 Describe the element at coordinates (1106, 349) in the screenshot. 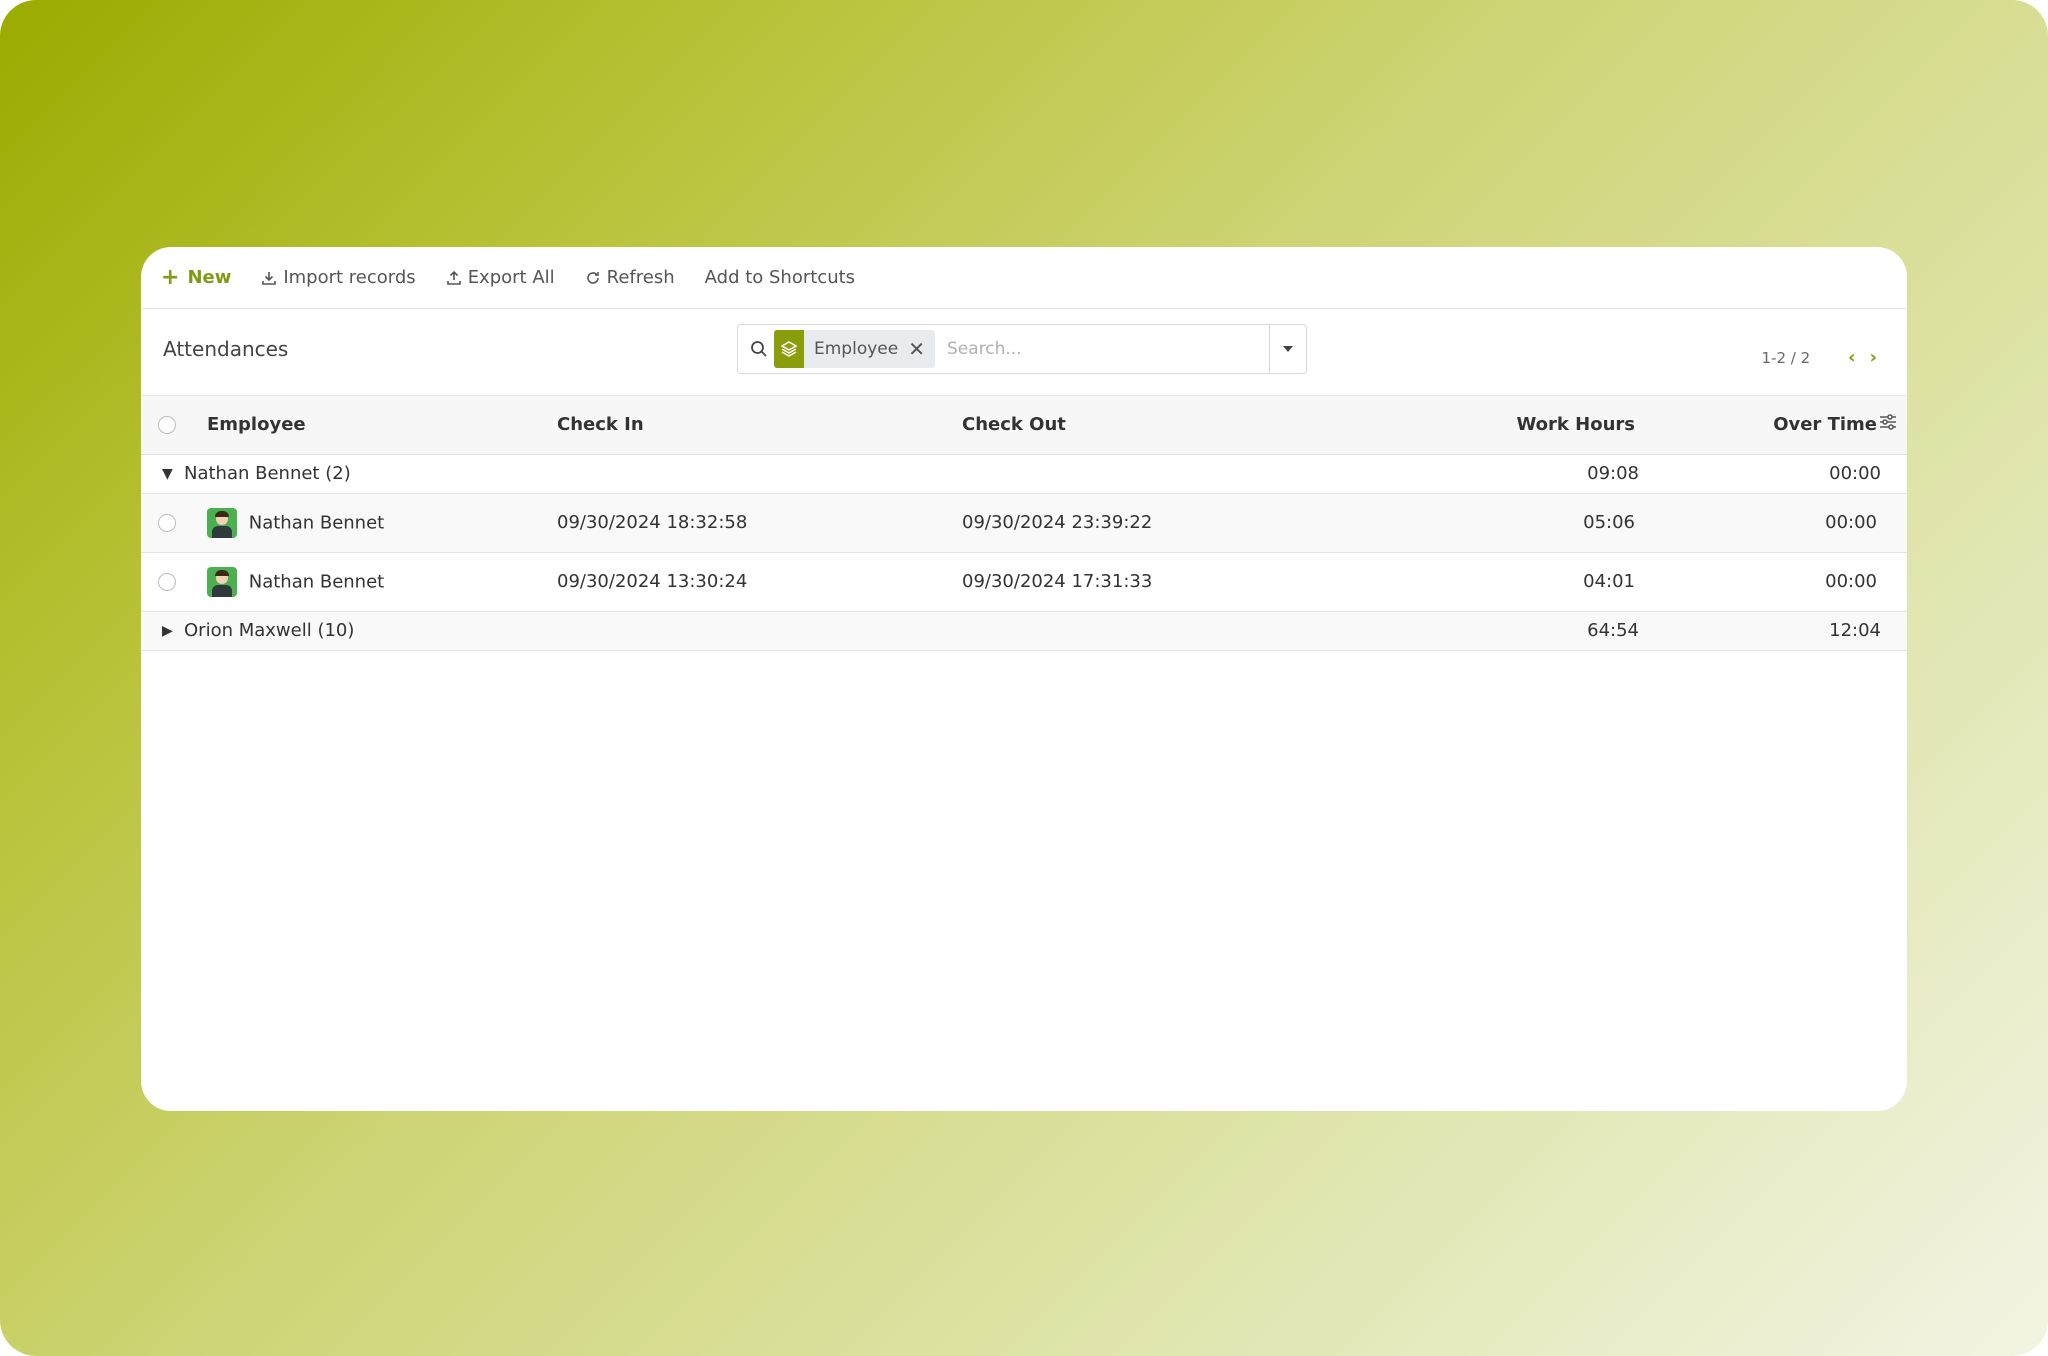

I see `search-input` at that location.